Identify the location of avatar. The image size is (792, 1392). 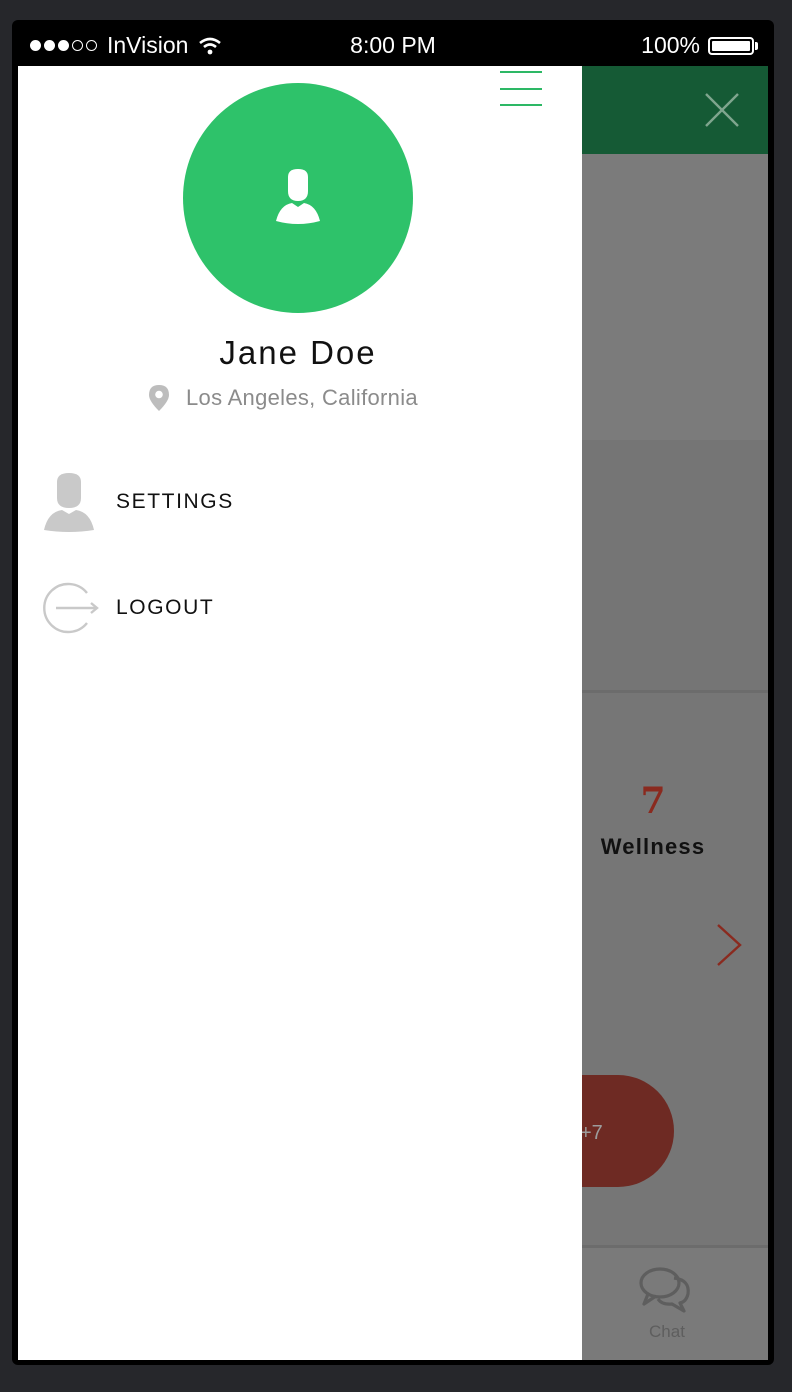
(298, 198).